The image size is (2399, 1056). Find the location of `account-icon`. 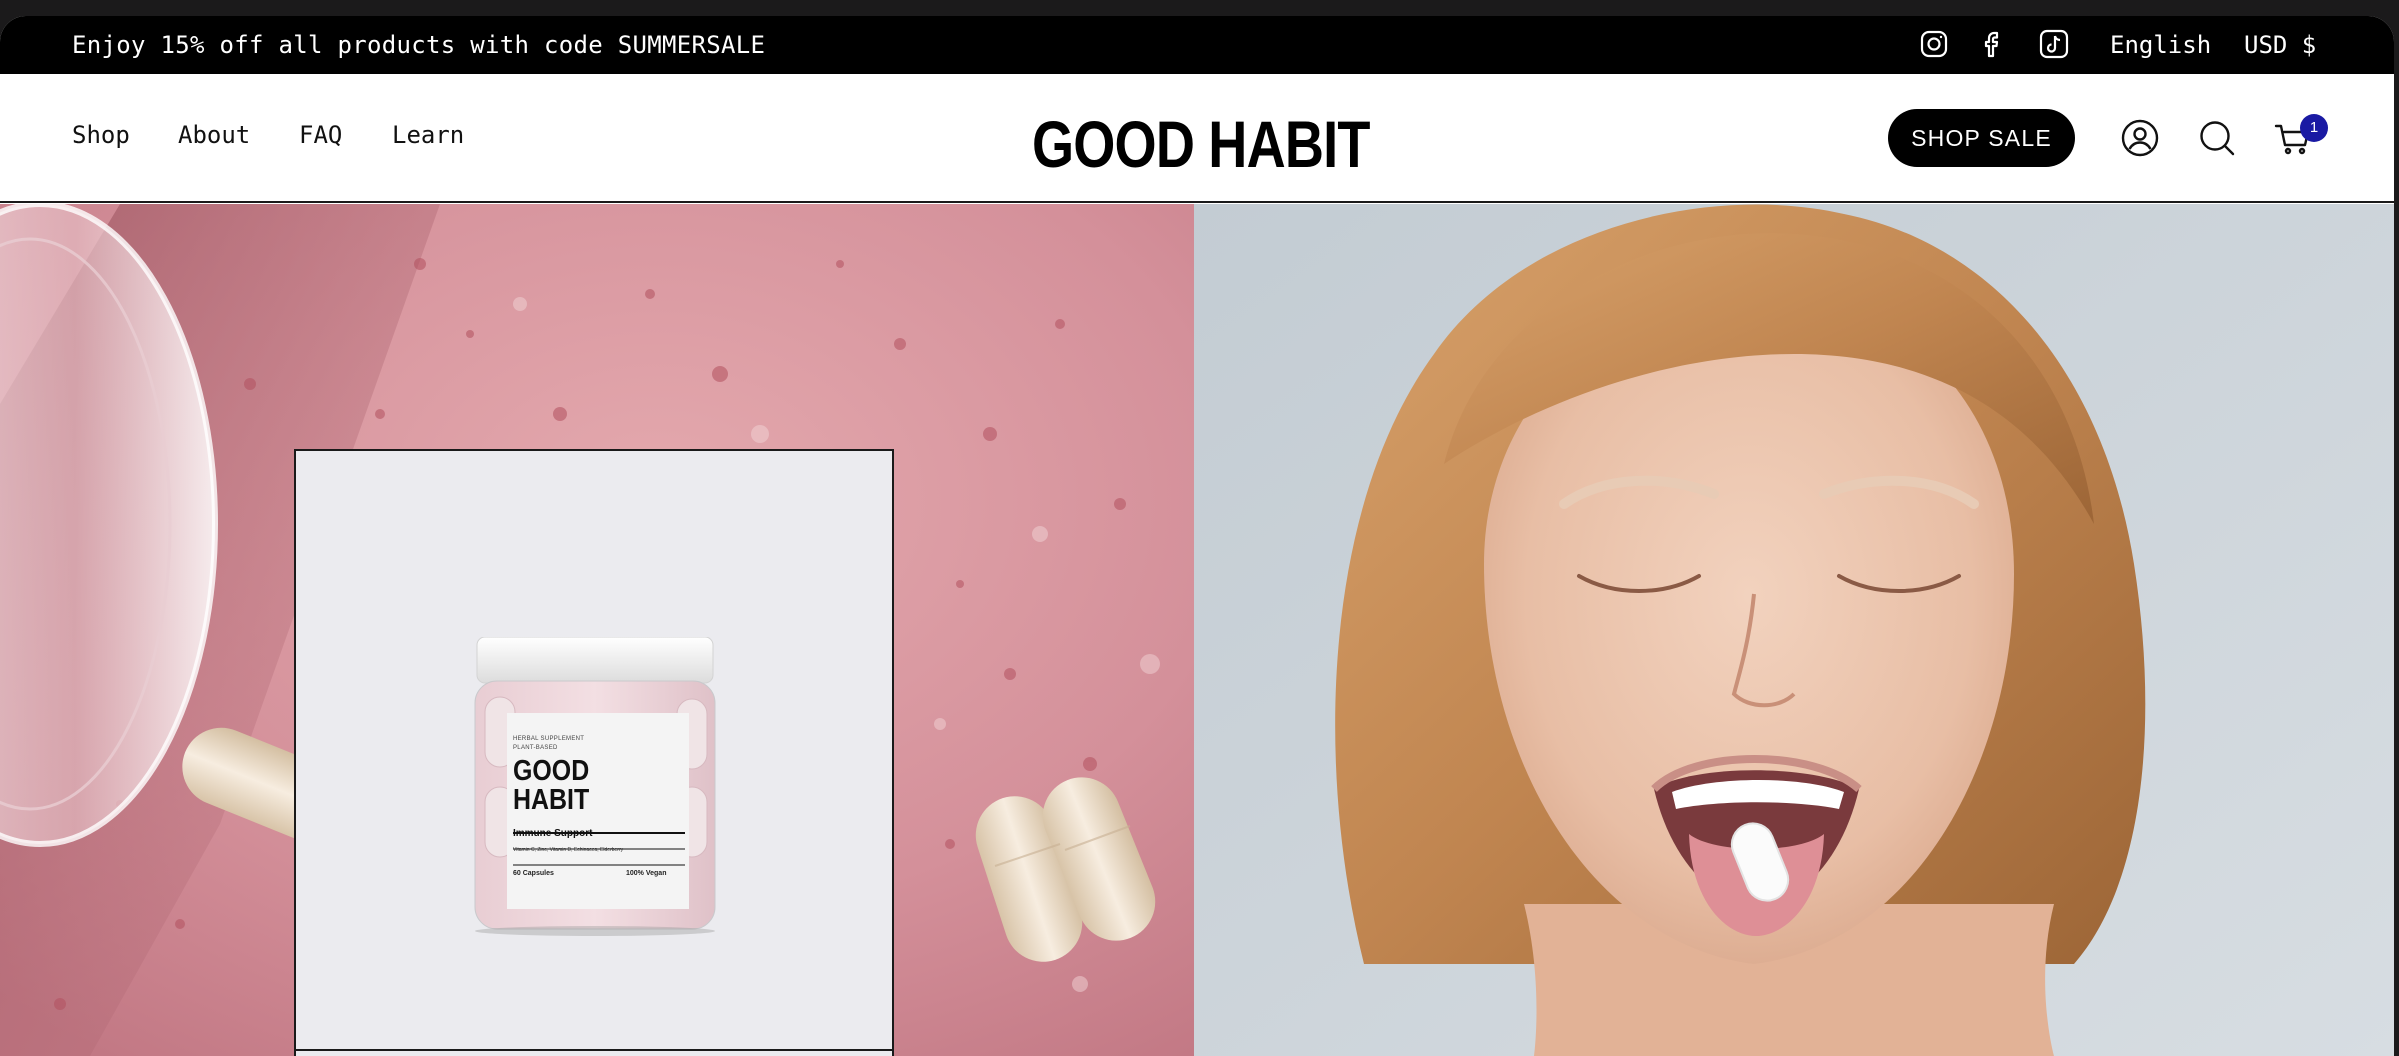

account-icon is located at coordinates (2140, 138).